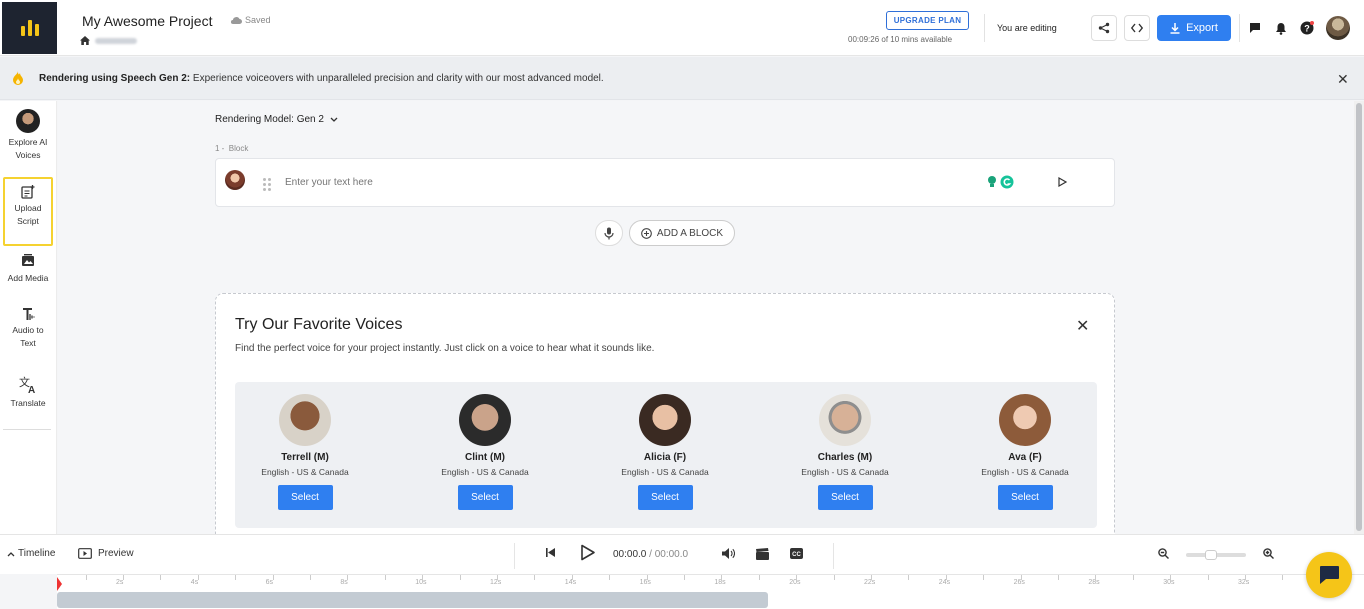 This screenshot has height=609, width=1364. Describe the element at coordinates (28, 403) in the screenshot. I see `sidebar-item-label: Translate` at that location.